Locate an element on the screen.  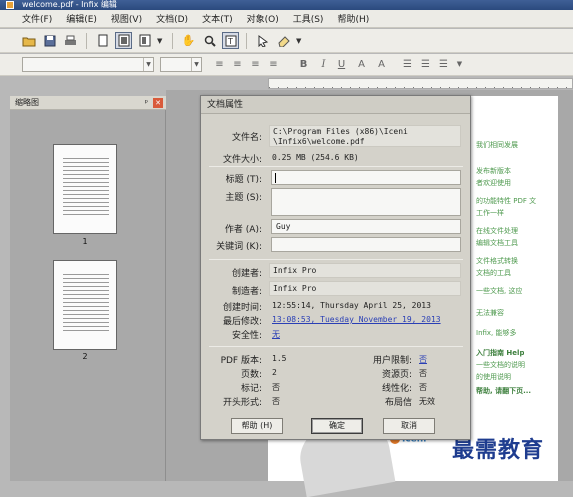
dialog-title: 文档属性 is located at coordinates (335, 105).